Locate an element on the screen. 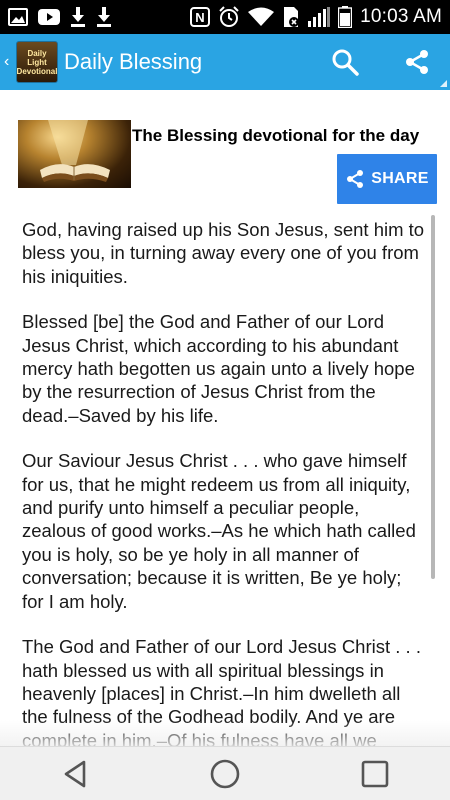 The height and width of the screenshot is (800, 450). back-chevron-icon: ‹ is located at coordinates (10, 62).